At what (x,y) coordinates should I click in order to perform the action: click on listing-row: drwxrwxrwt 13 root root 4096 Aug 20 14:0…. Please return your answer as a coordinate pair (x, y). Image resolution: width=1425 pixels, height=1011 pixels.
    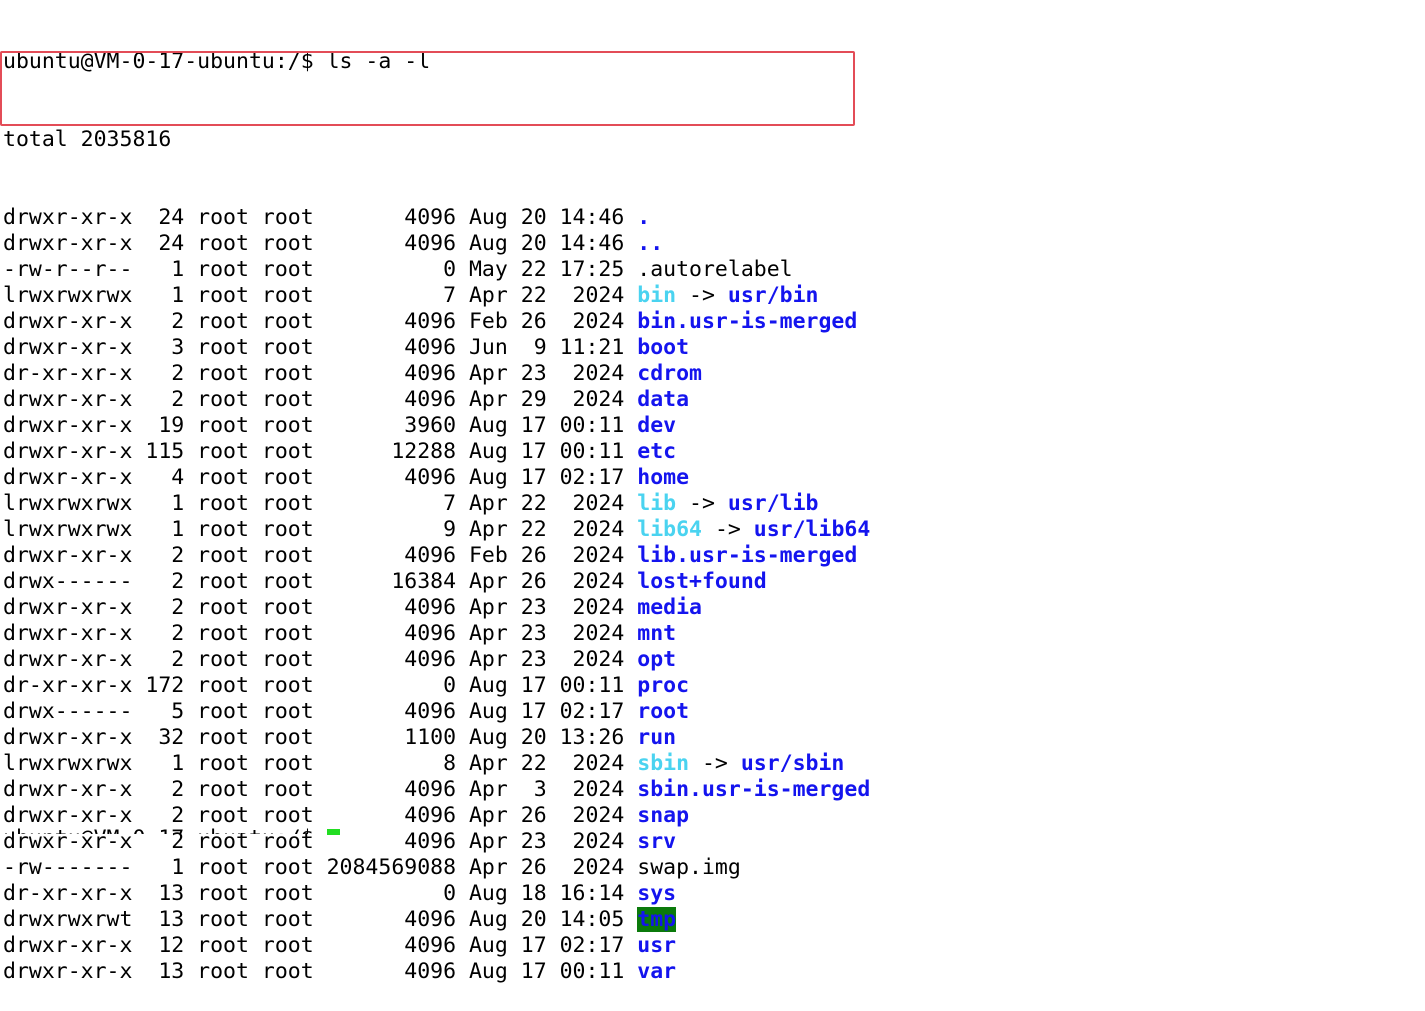
    Looking at the image, I should click on (713, 920).